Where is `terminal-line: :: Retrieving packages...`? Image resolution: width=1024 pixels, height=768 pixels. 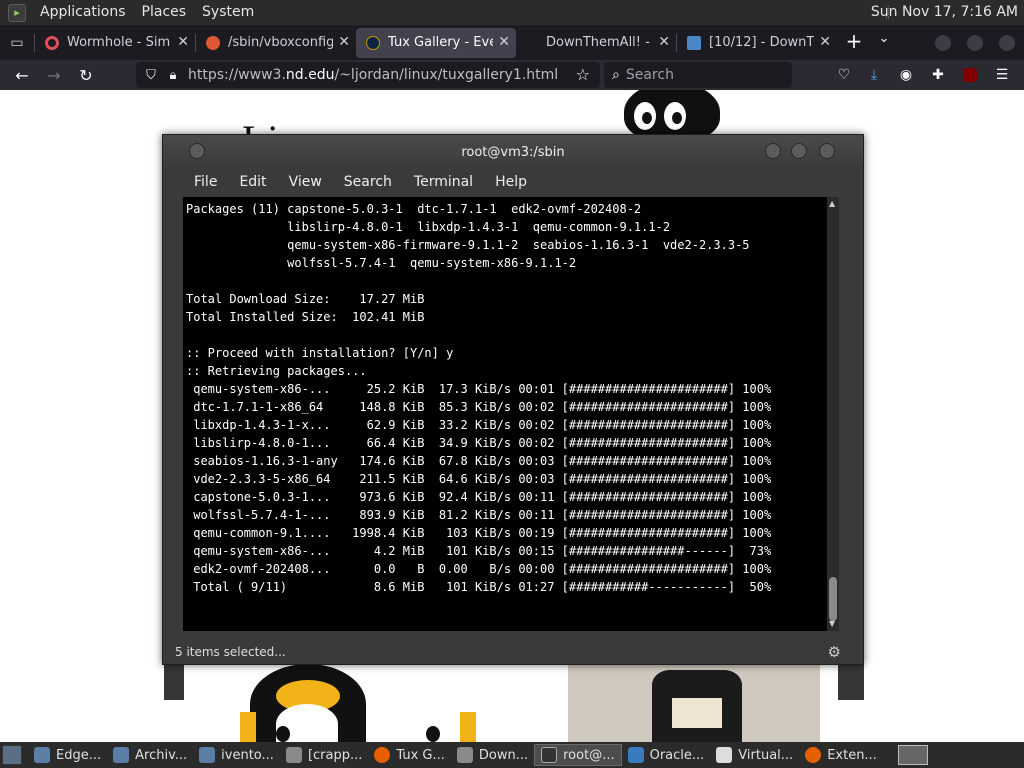
terminal-line: :: Retrieving packages... is located at coordinates (276, 371).